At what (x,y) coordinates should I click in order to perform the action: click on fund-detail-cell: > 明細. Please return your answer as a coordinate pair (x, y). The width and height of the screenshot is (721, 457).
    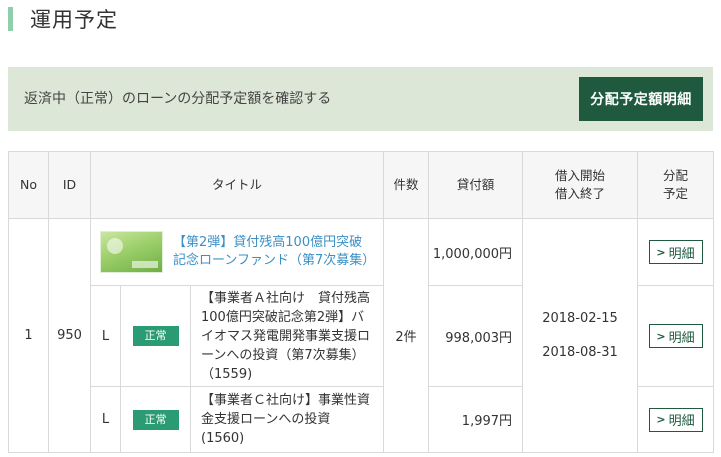
    Looking at the image, I should click on (676, 252).